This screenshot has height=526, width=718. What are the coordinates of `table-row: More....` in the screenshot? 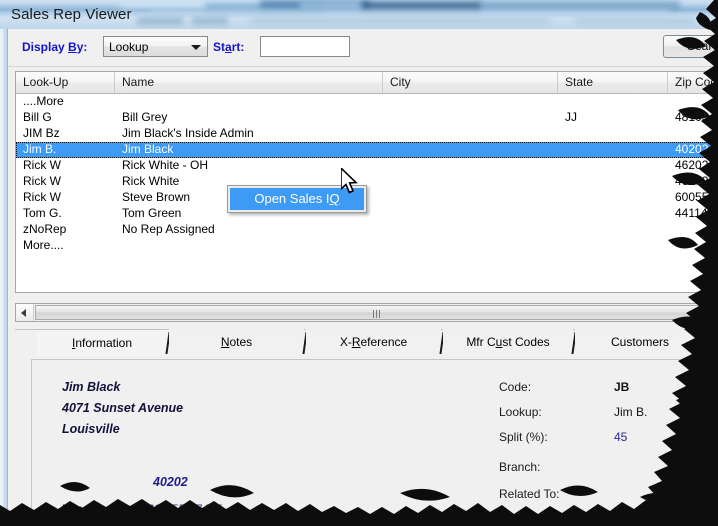 It's located at (367, 246).